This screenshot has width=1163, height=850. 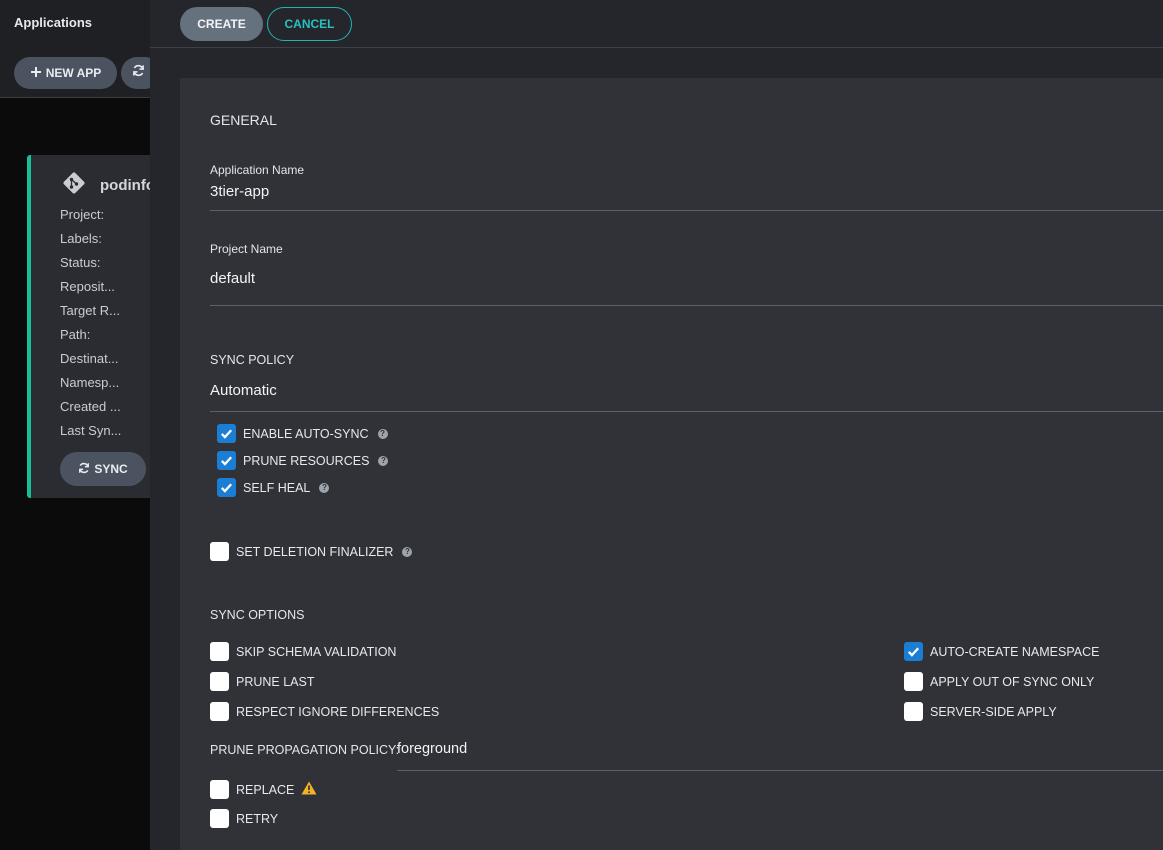 I want to click on self-heal-checkbox: SELF HEAL?, so click(x=273, y=487).